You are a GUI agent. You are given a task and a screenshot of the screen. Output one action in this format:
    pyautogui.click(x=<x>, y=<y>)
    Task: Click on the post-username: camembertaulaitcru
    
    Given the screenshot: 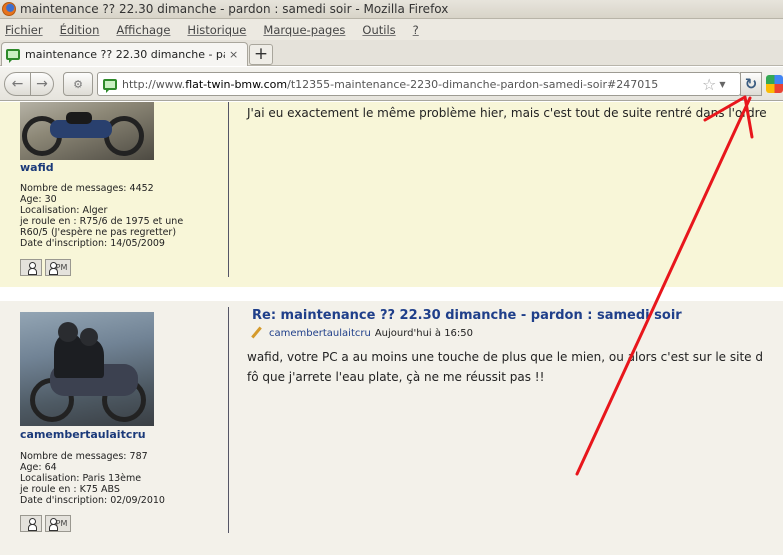 What is the action you would take?
    pyautogui.click(x=83, y=434)
    